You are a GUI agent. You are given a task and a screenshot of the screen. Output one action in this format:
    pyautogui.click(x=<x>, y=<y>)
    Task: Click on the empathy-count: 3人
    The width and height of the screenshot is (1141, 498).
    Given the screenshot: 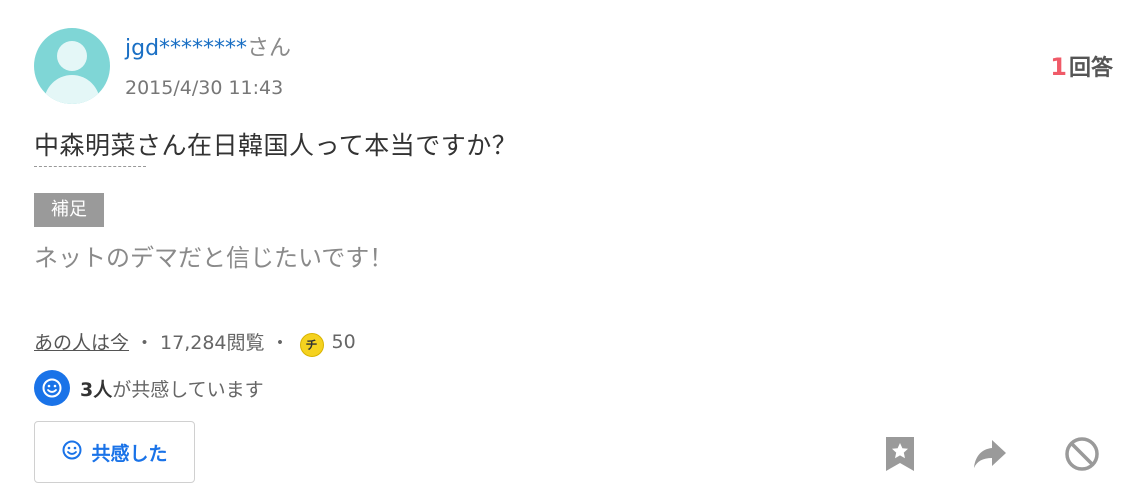 What is the action you would take?
    pyautogui.click(x=96, y=389)
    